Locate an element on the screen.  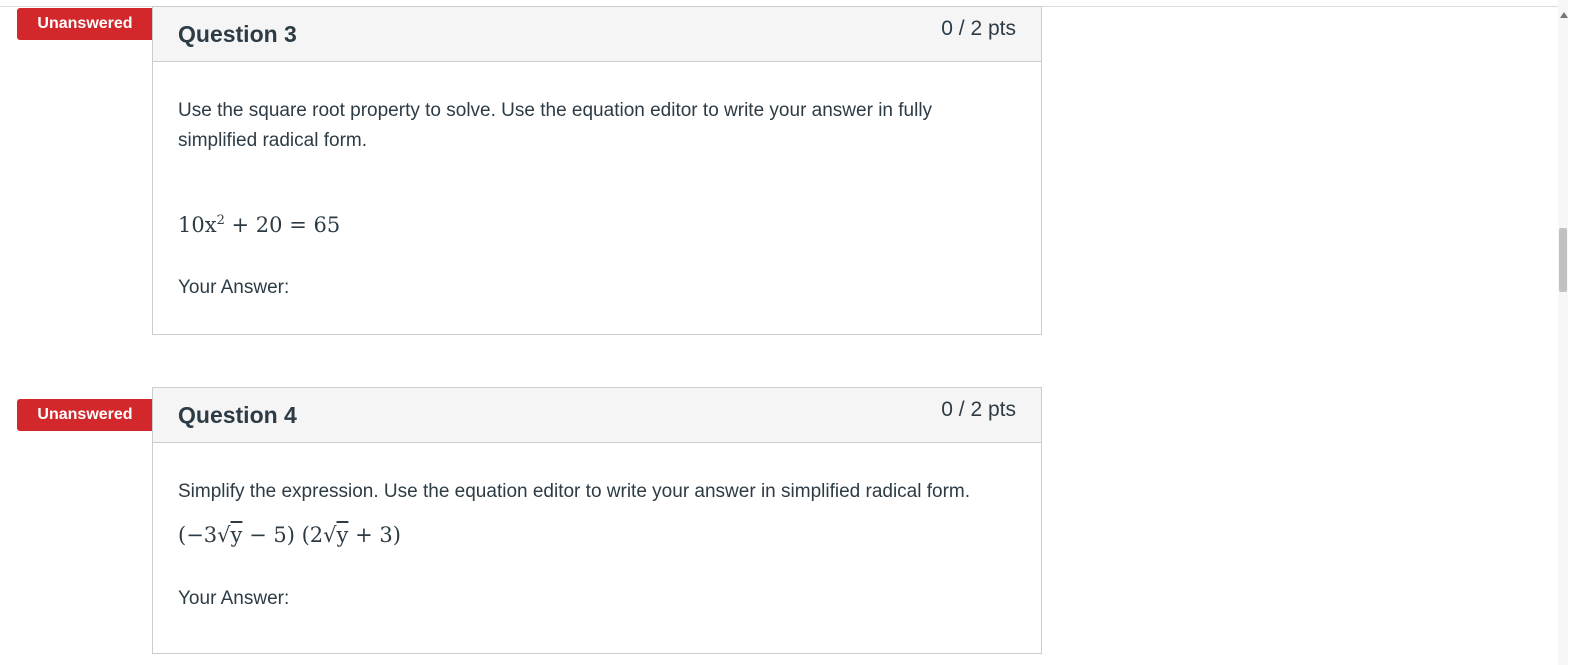
question-3-header: Question 3 0 / 2 pts is located at coordinates (597, 34).